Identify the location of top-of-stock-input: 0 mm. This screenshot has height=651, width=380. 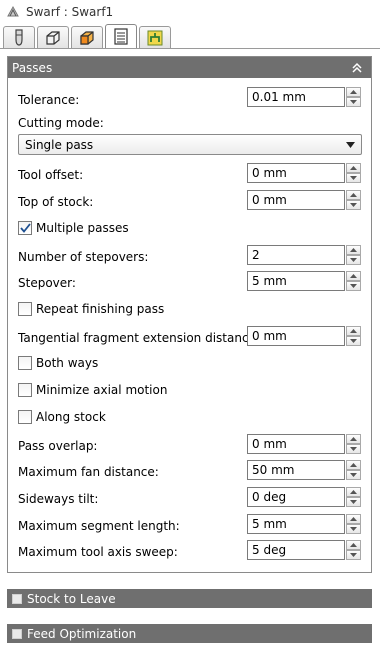
(296, 200).